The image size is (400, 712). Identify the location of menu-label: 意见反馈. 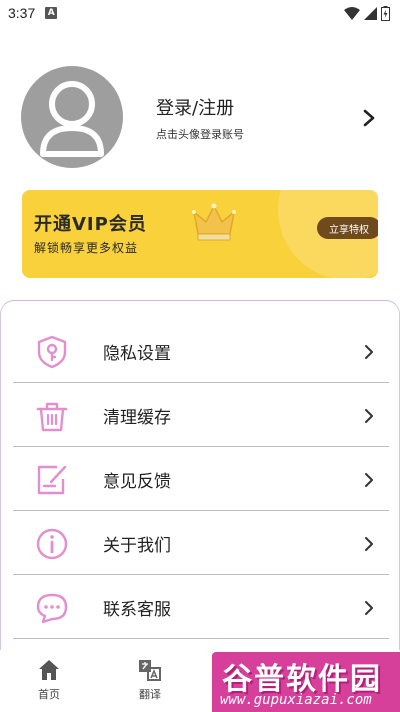
(137, 482).